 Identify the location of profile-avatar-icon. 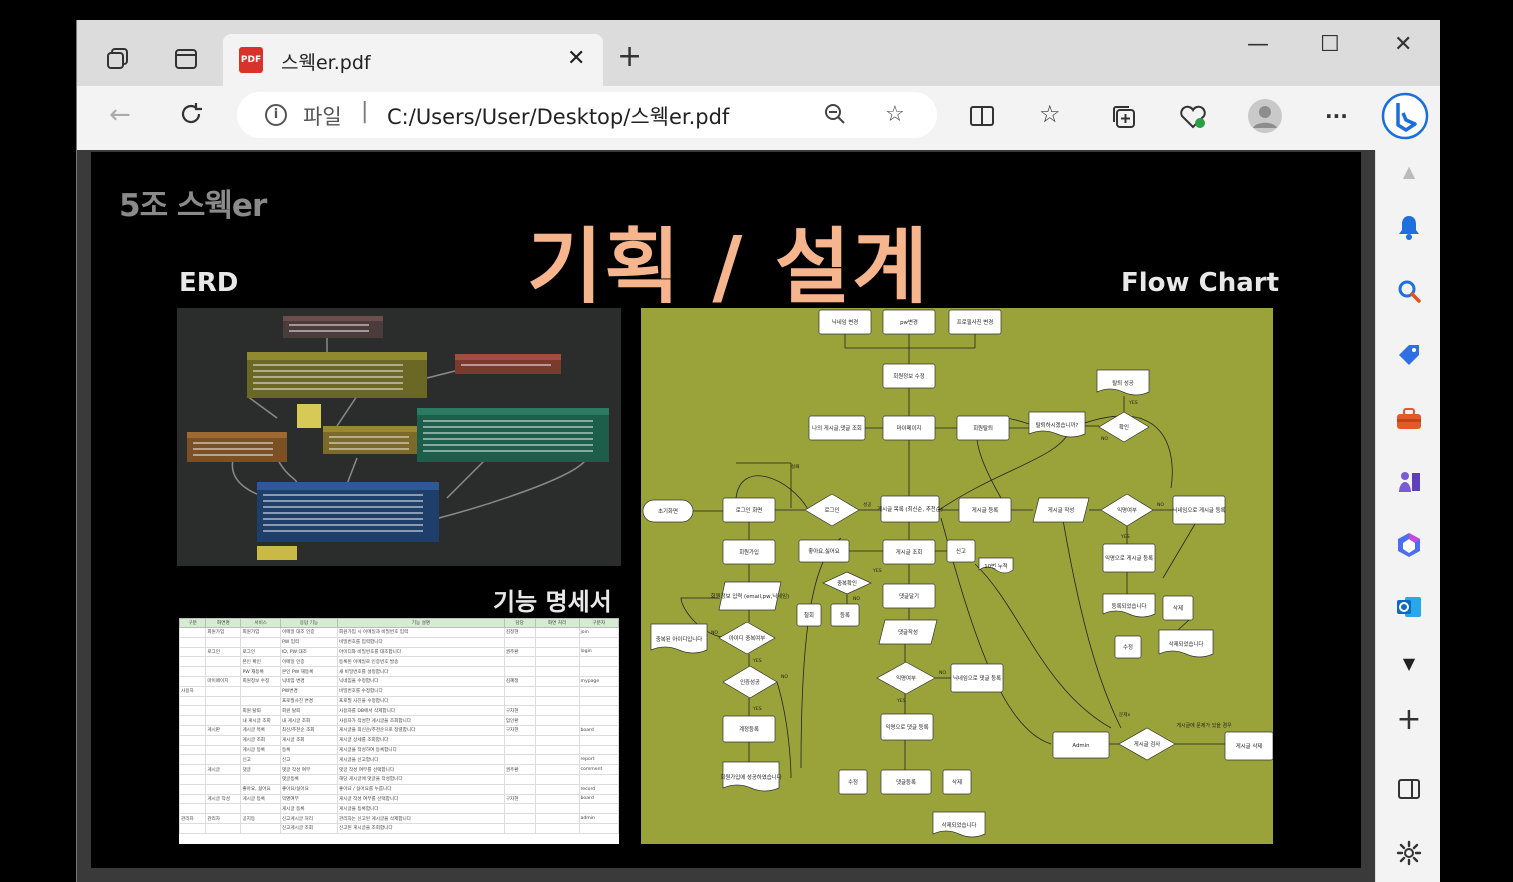
(1265, 119).